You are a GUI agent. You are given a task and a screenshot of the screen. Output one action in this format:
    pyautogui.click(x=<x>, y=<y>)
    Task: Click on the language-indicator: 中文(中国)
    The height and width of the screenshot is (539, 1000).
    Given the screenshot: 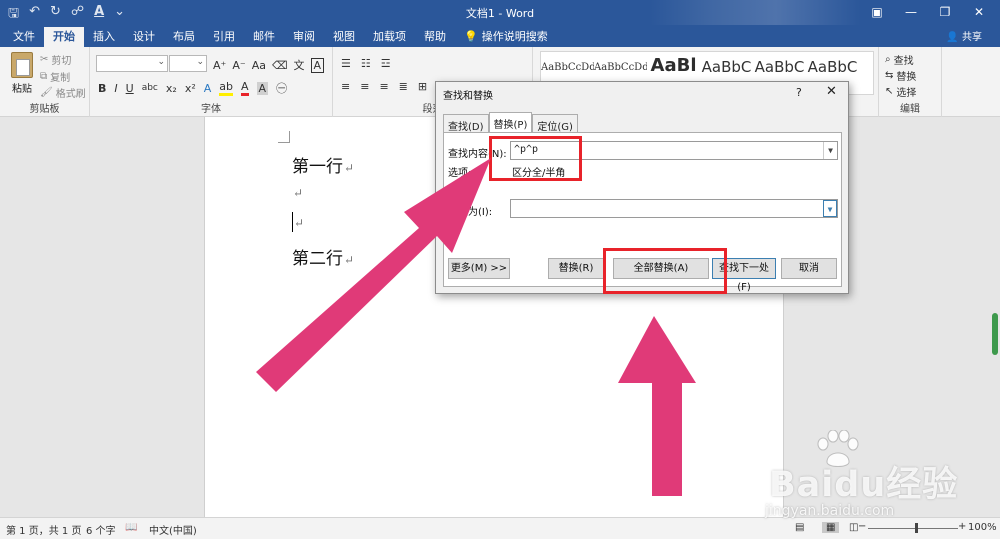 What is the action you would take?
    pyautogui.click(x=173, y=529)
    